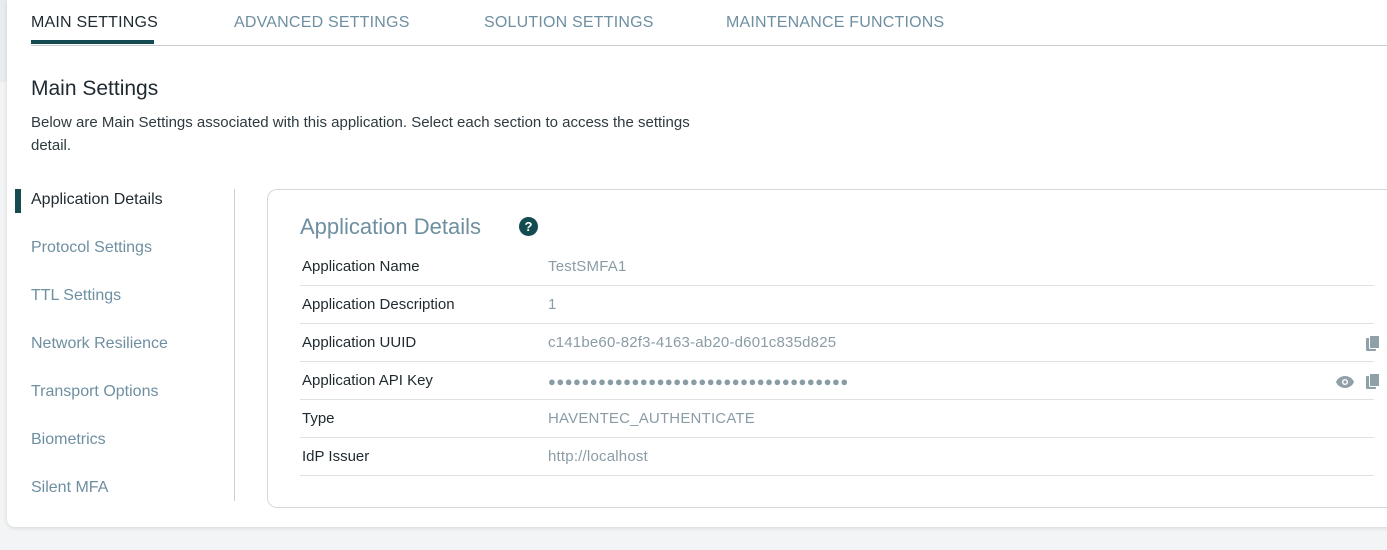  Describe the element at coordinates (552, 304) in the screenshot. I see `row-value: 1` at that location.